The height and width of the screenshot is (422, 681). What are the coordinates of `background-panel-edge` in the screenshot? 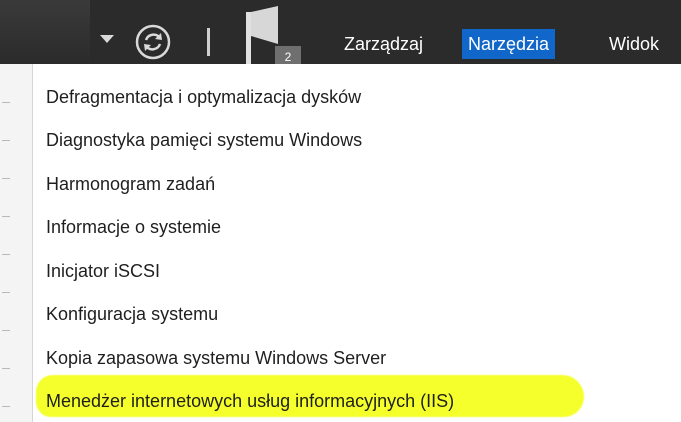 It's located at (16, 243).